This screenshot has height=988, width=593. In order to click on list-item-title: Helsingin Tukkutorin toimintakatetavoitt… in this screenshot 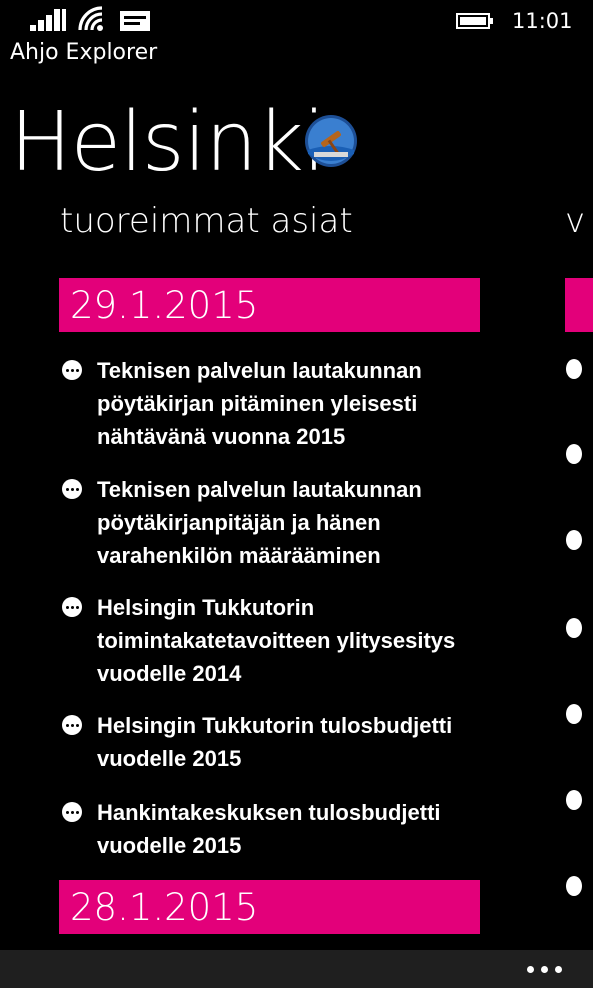, I will do `click(276, 640)`.